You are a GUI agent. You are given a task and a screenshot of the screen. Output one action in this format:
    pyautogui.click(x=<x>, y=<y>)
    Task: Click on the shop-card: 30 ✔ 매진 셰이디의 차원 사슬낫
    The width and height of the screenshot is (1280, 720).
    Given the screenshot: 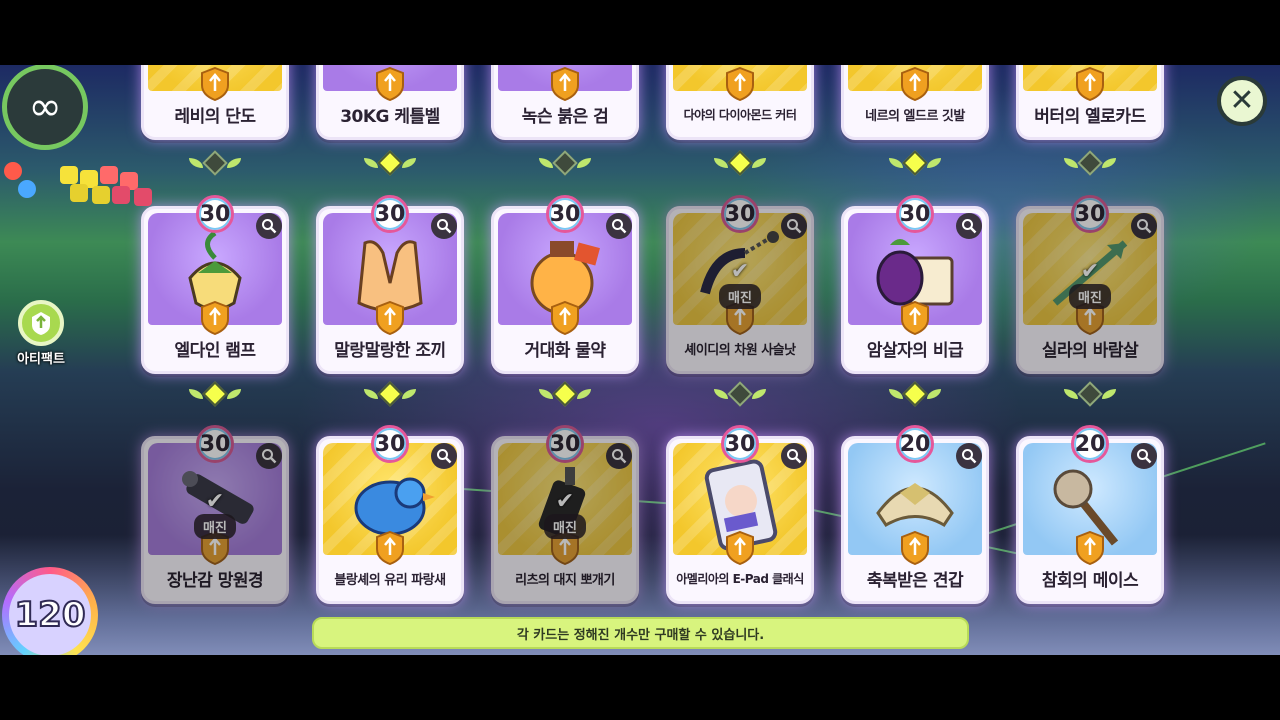 What is the action you would take?
    pyautogui.click(x=740, y=284)
    